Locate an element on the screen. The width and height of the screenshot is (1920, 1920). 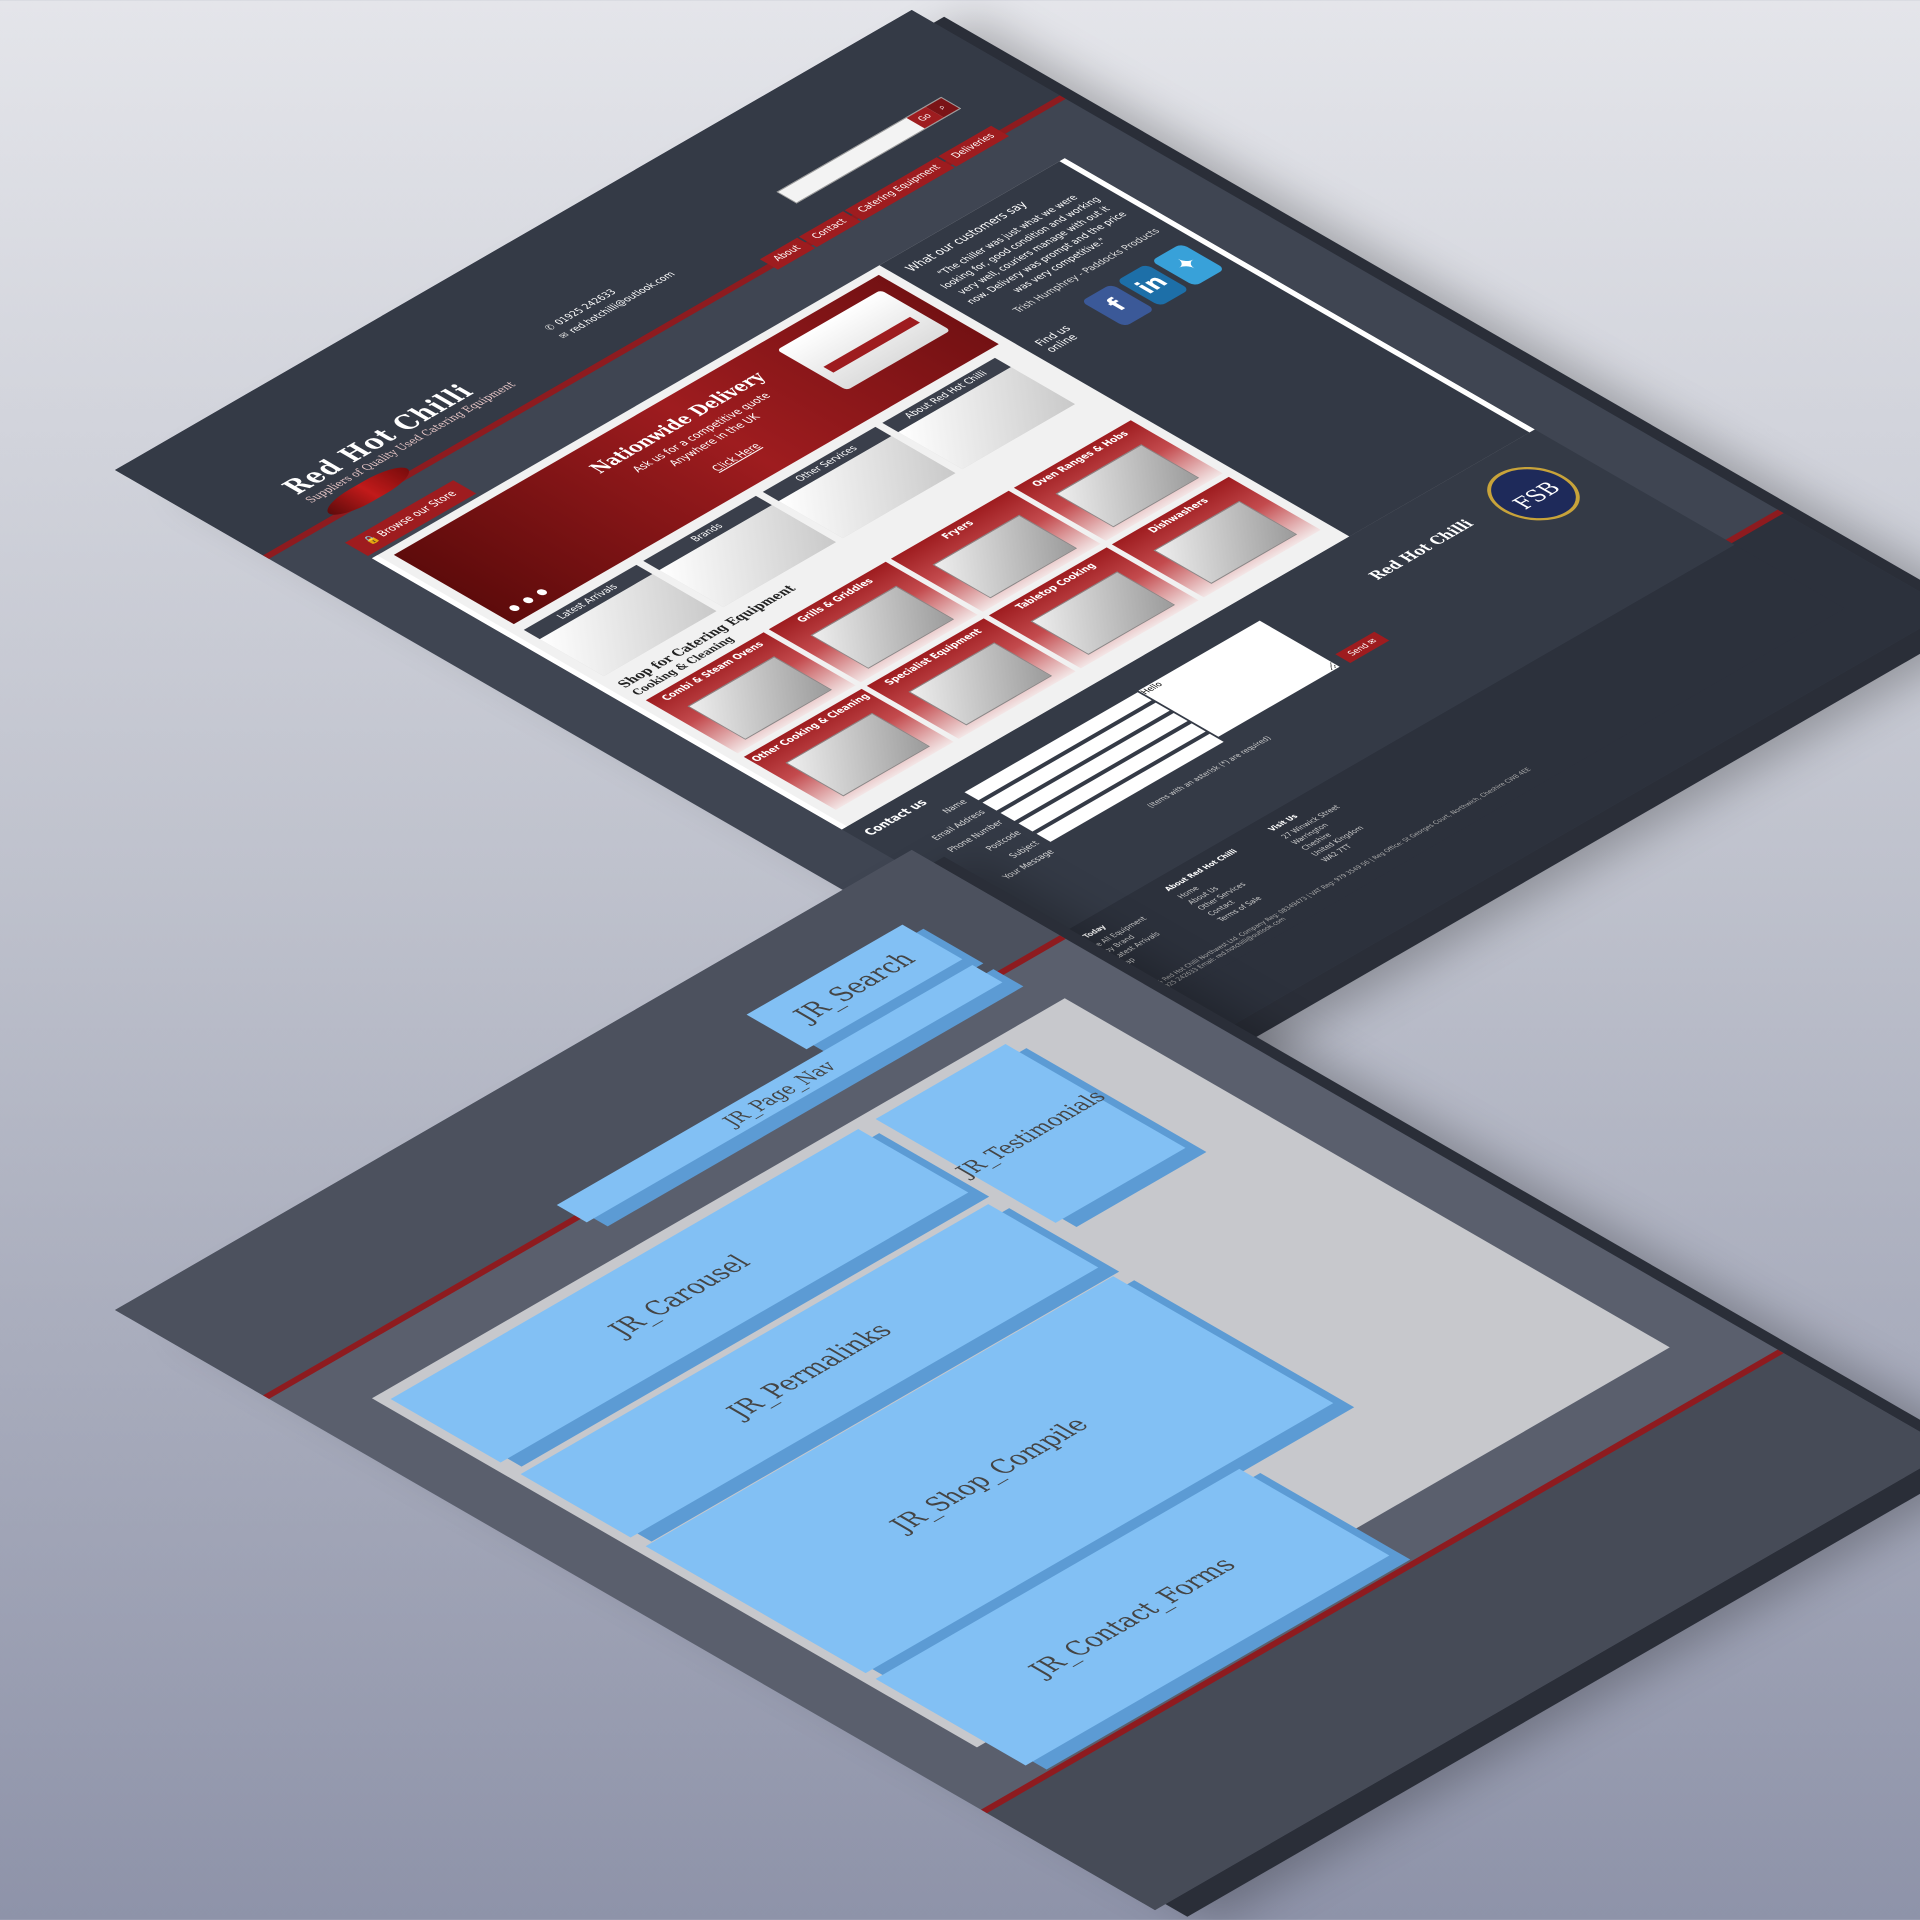
mail-icon: ✉ is located at coordinates (565, 336).